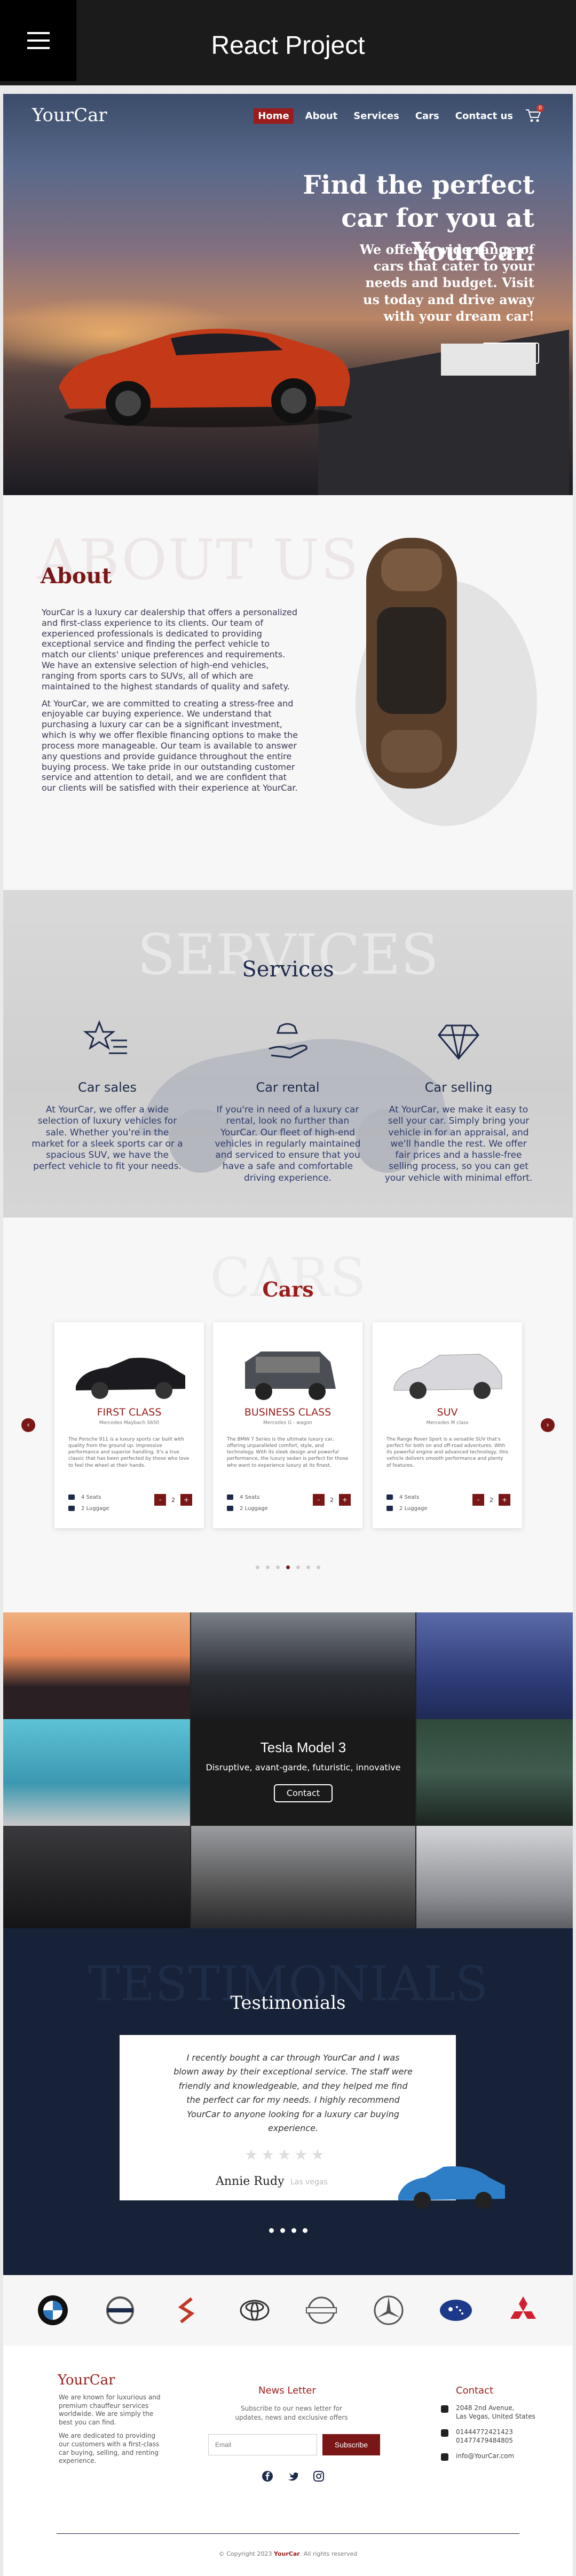 This screenshot has width=576, height=2576. Describe the element at coordinates (456, 2310) in the screenshot. I see `subaru-logo-icon` at that location.